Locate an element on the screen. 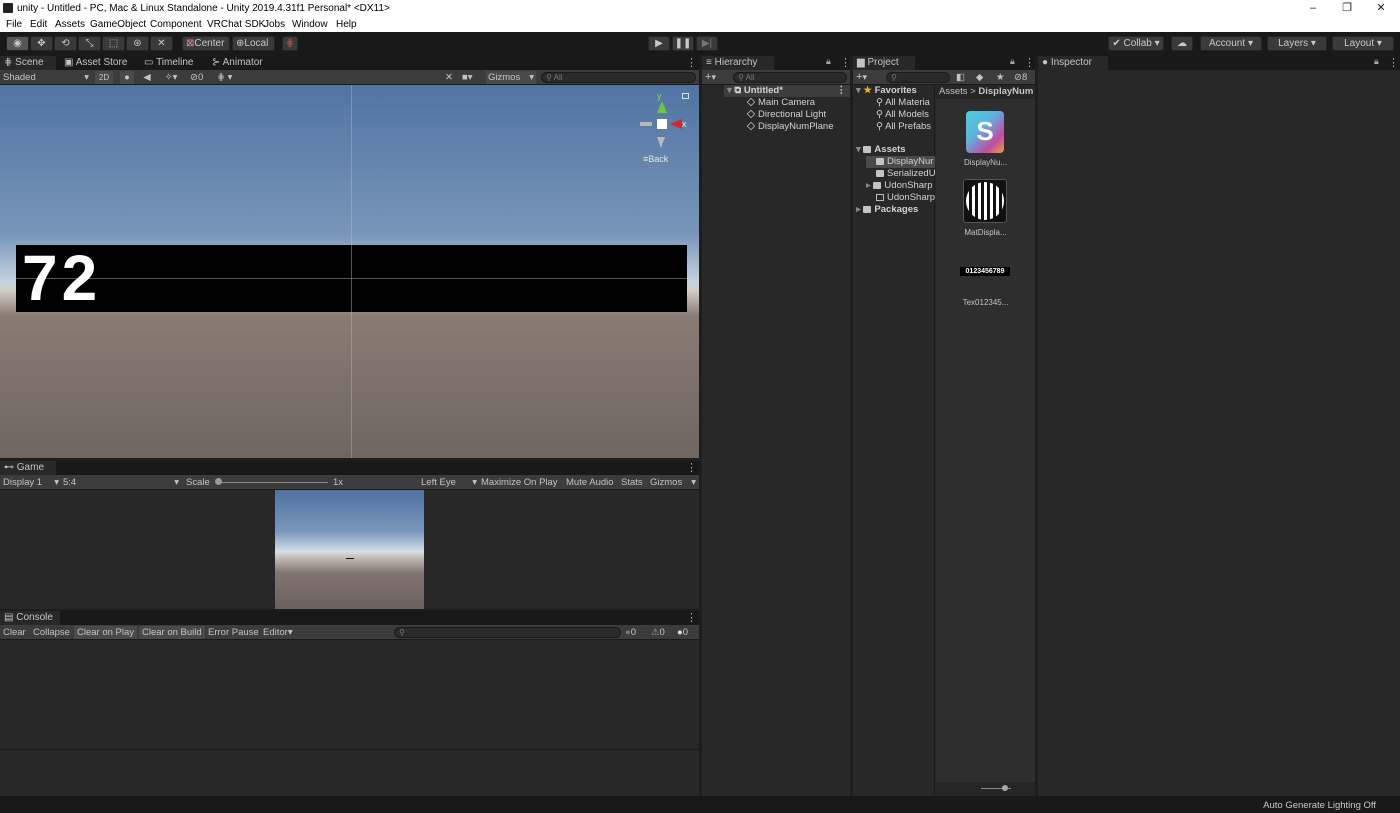 The width and height of the screenshot is (1400, 813). packages-row: ▸ Packages is located at coordinates (887, 210).